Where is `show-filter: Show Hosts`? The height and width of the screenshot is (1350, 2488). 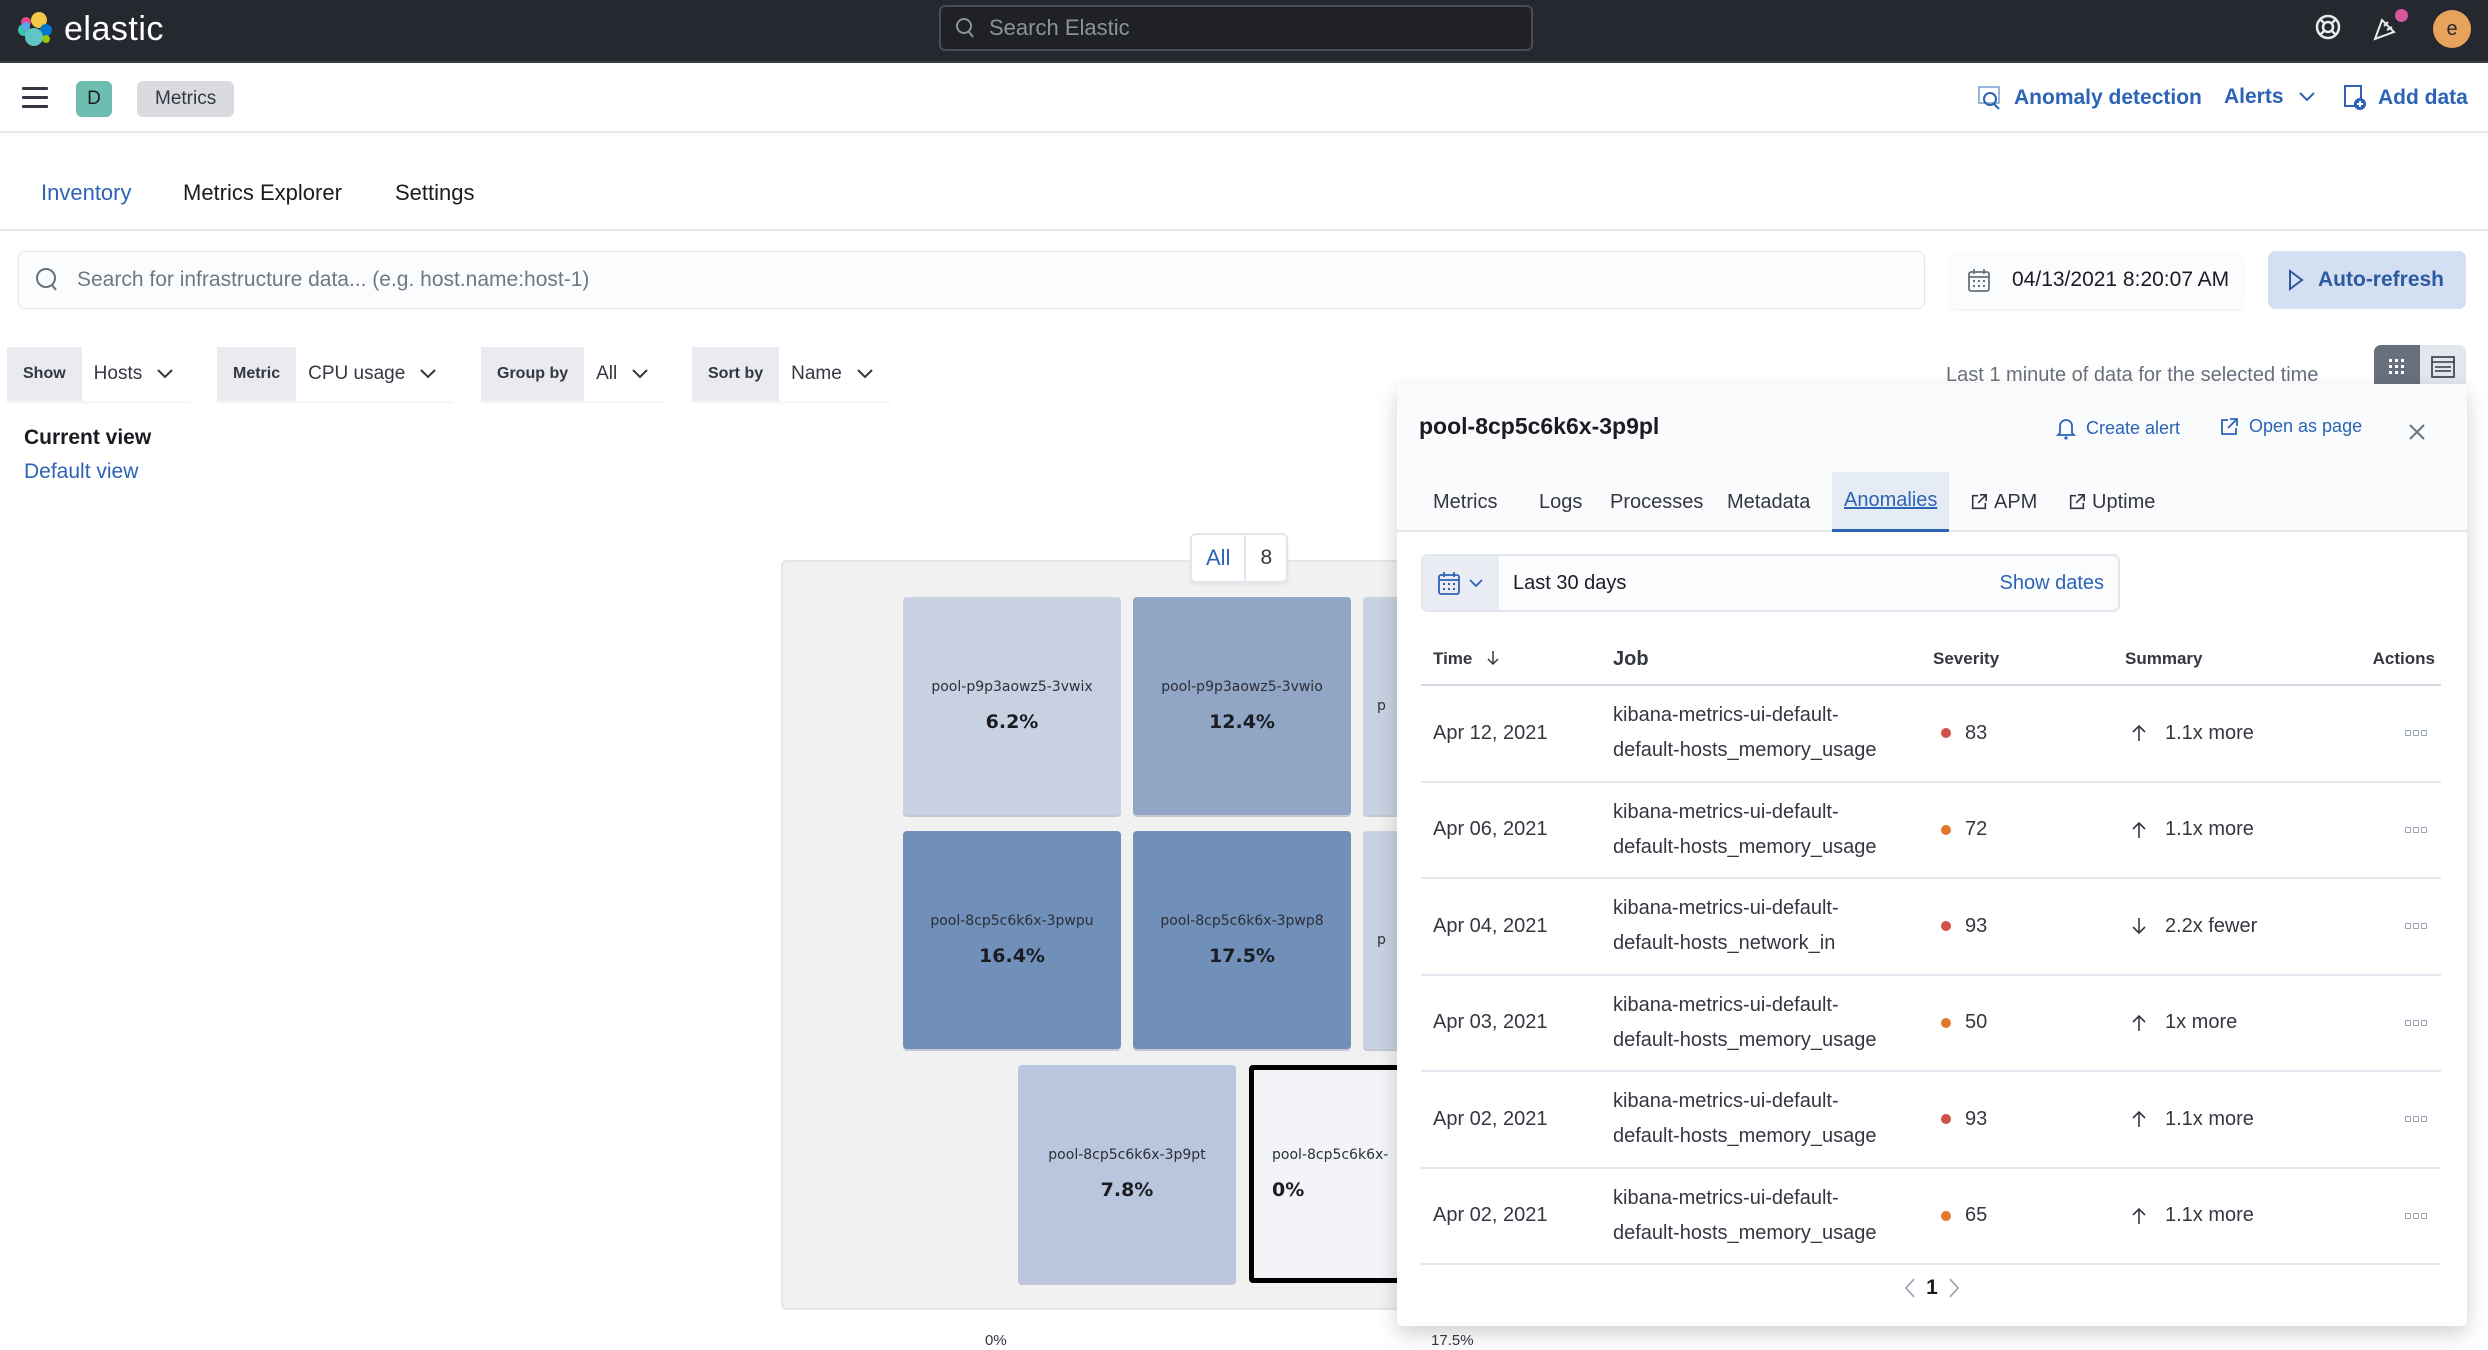 show-filter: Show Hosts is located at coordinates (99, 374).